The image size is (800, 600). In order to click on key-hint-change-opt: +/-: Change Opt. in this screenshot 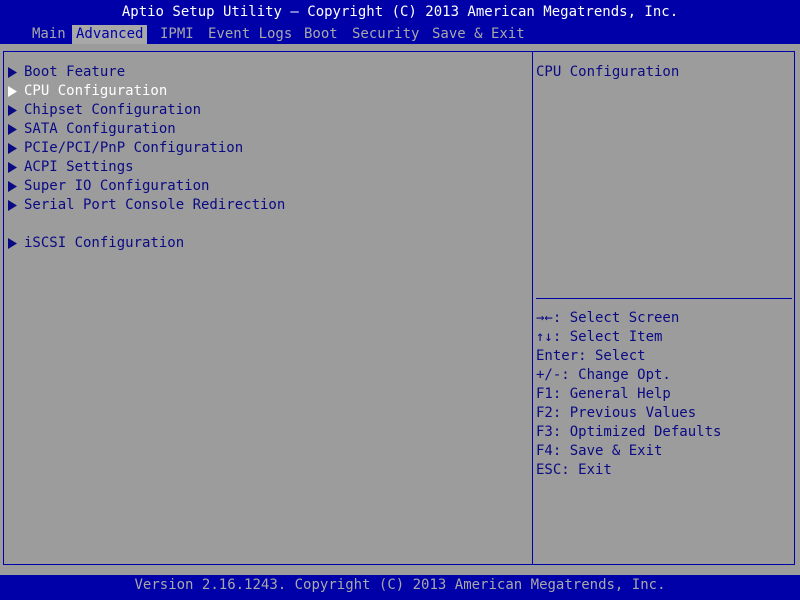, I will do `click(603, 375)`.